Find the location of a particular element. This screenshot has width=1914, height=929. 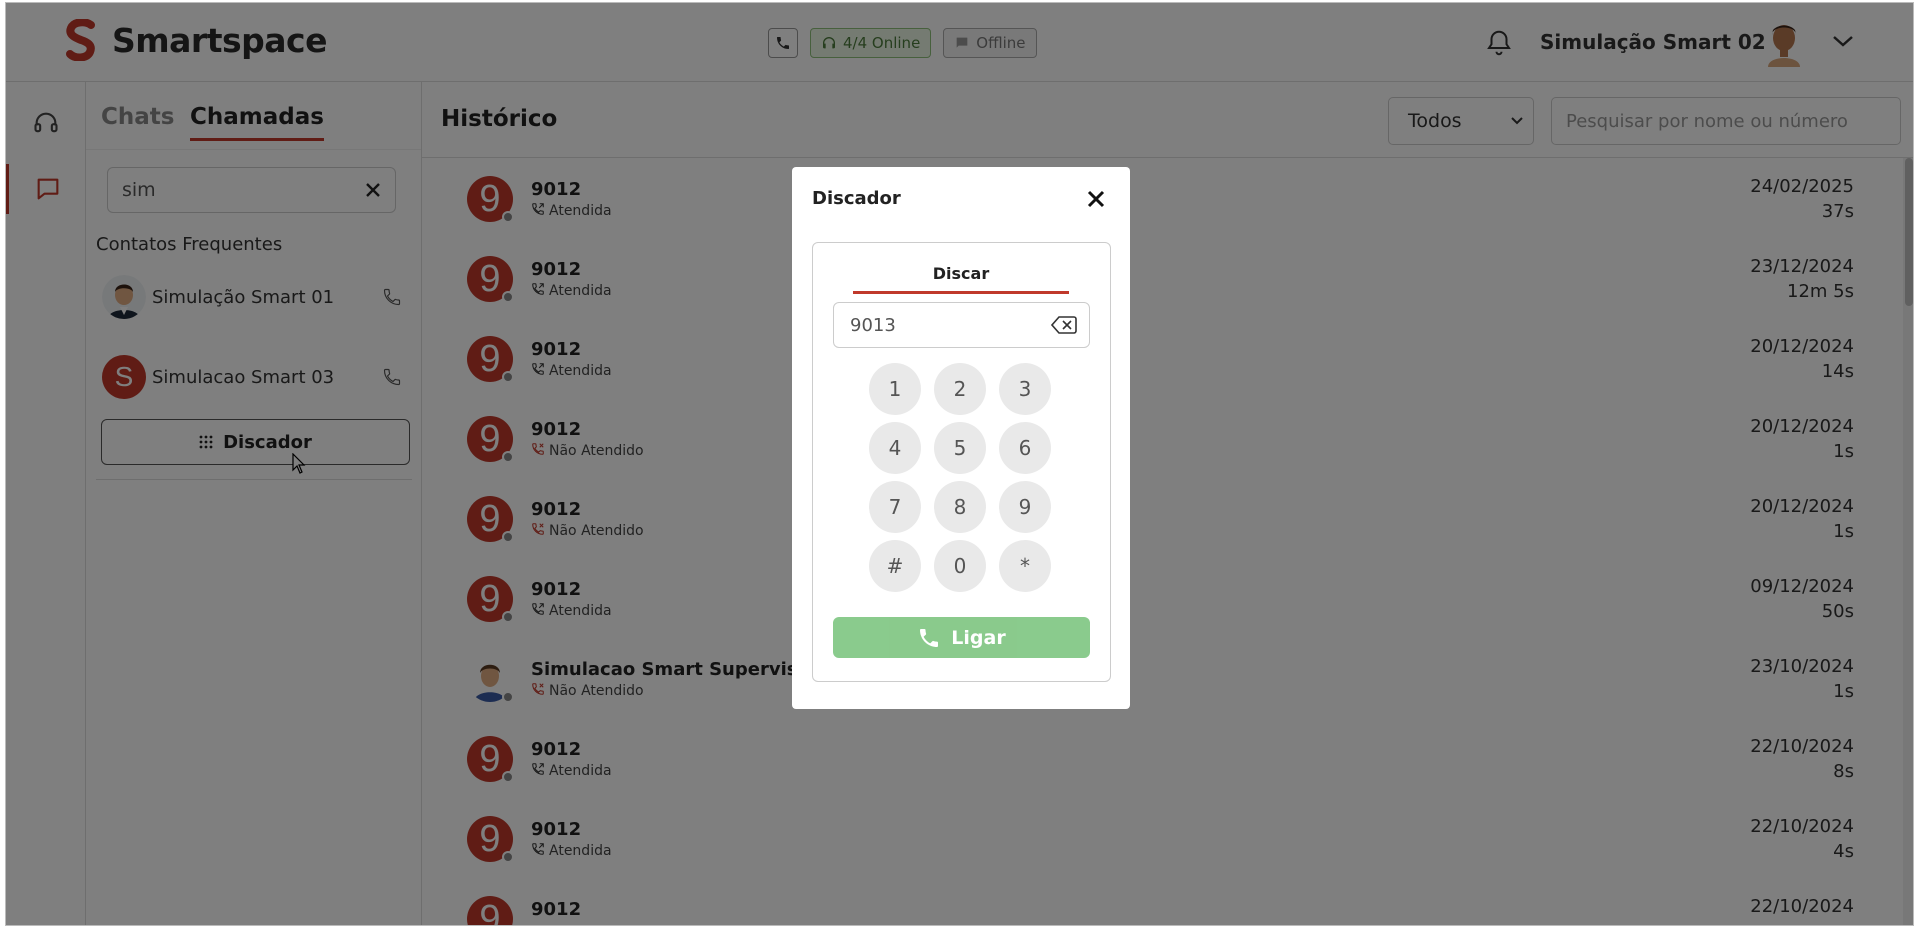

dial-key: 2 is located at coordinates (960, 389).